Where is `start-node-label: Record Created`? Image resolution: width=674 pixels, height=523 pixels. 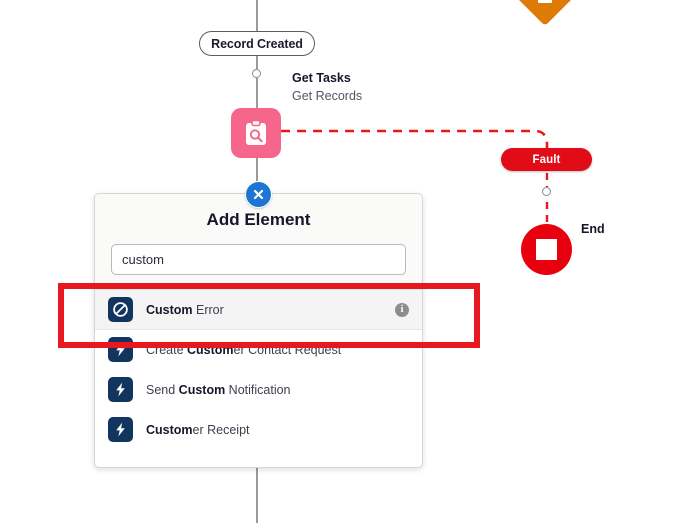 start-node-label: Record Created is located at coordinates (257, 43).